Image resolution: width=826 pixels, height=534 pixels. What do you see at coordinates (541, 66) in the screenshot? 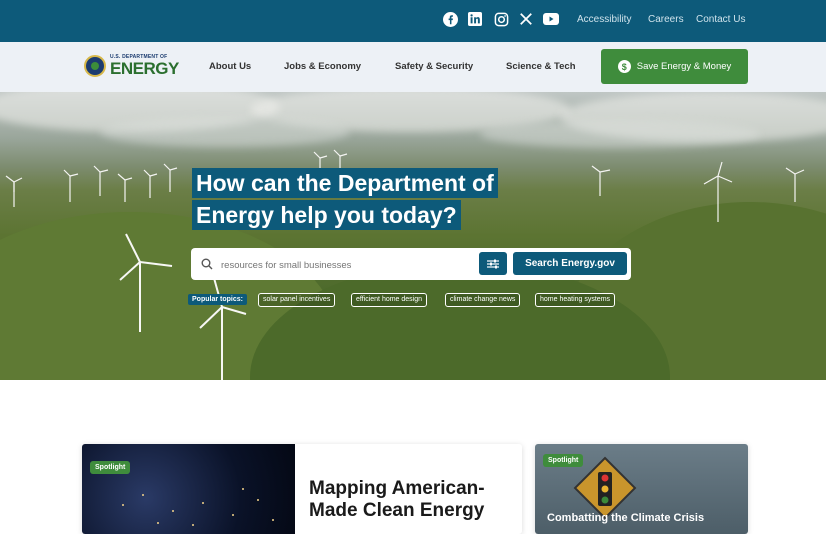
I see `nav-science-tech: Science & Tech` at bounding box center [541, 66].